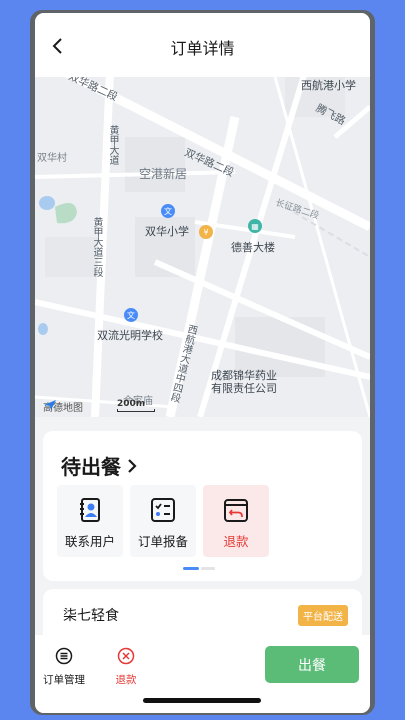 The image size is (405, 720). I want to click on building-icon: ▦, so click(255, 226).